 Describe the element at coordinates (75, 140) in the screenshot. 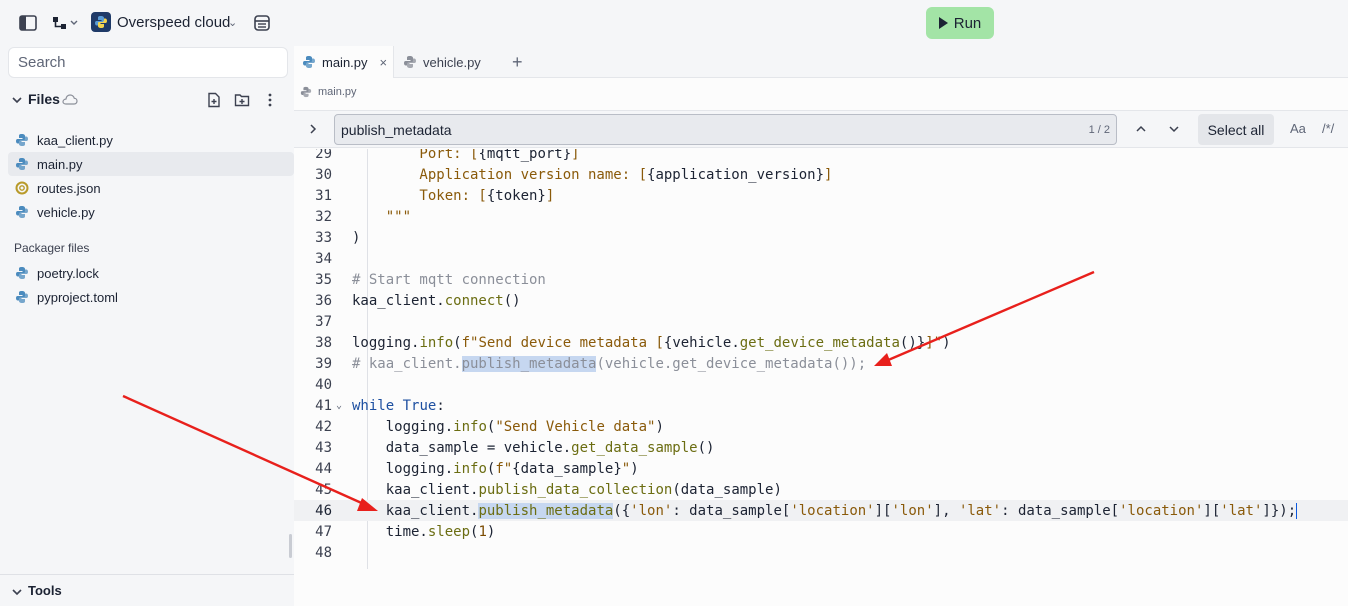

I see `file-name: kaa_client.py` at that location.